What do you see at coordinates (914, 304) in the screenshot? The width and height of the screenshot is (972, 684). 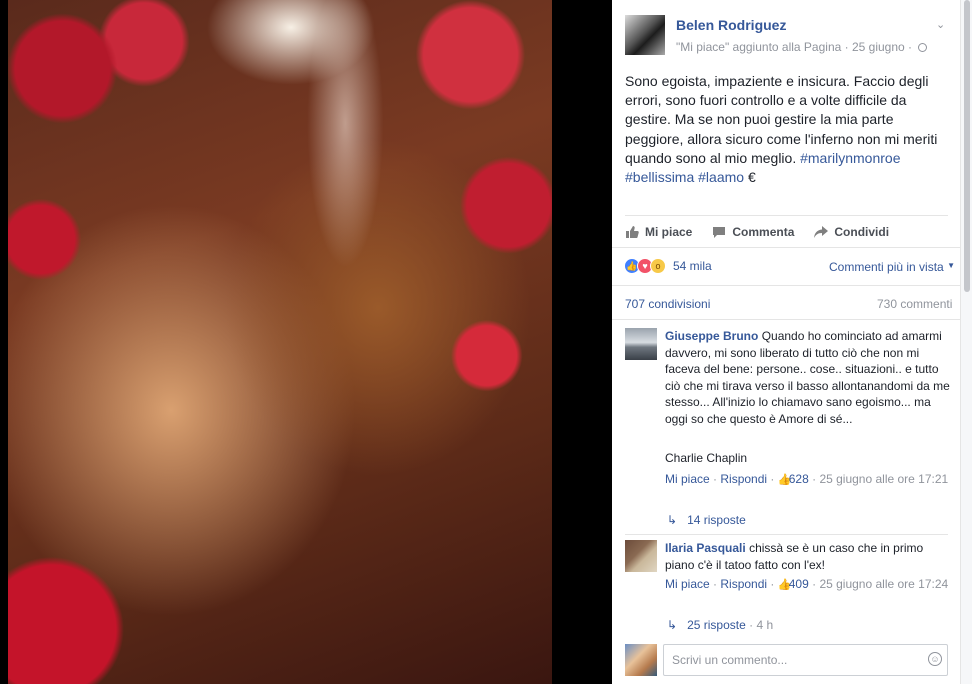 I see `comments-count: 730 commenti` at bounding box center [914, 304].